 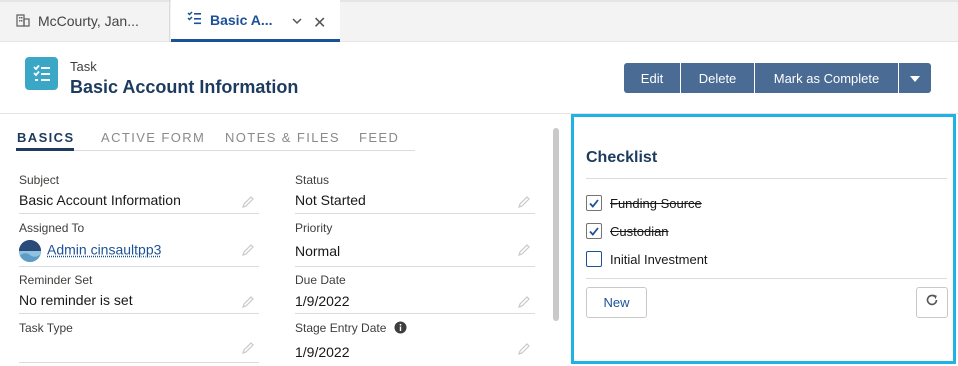 I want to click on checklist-item-label: Funding Source, so click(x=656, y=203).